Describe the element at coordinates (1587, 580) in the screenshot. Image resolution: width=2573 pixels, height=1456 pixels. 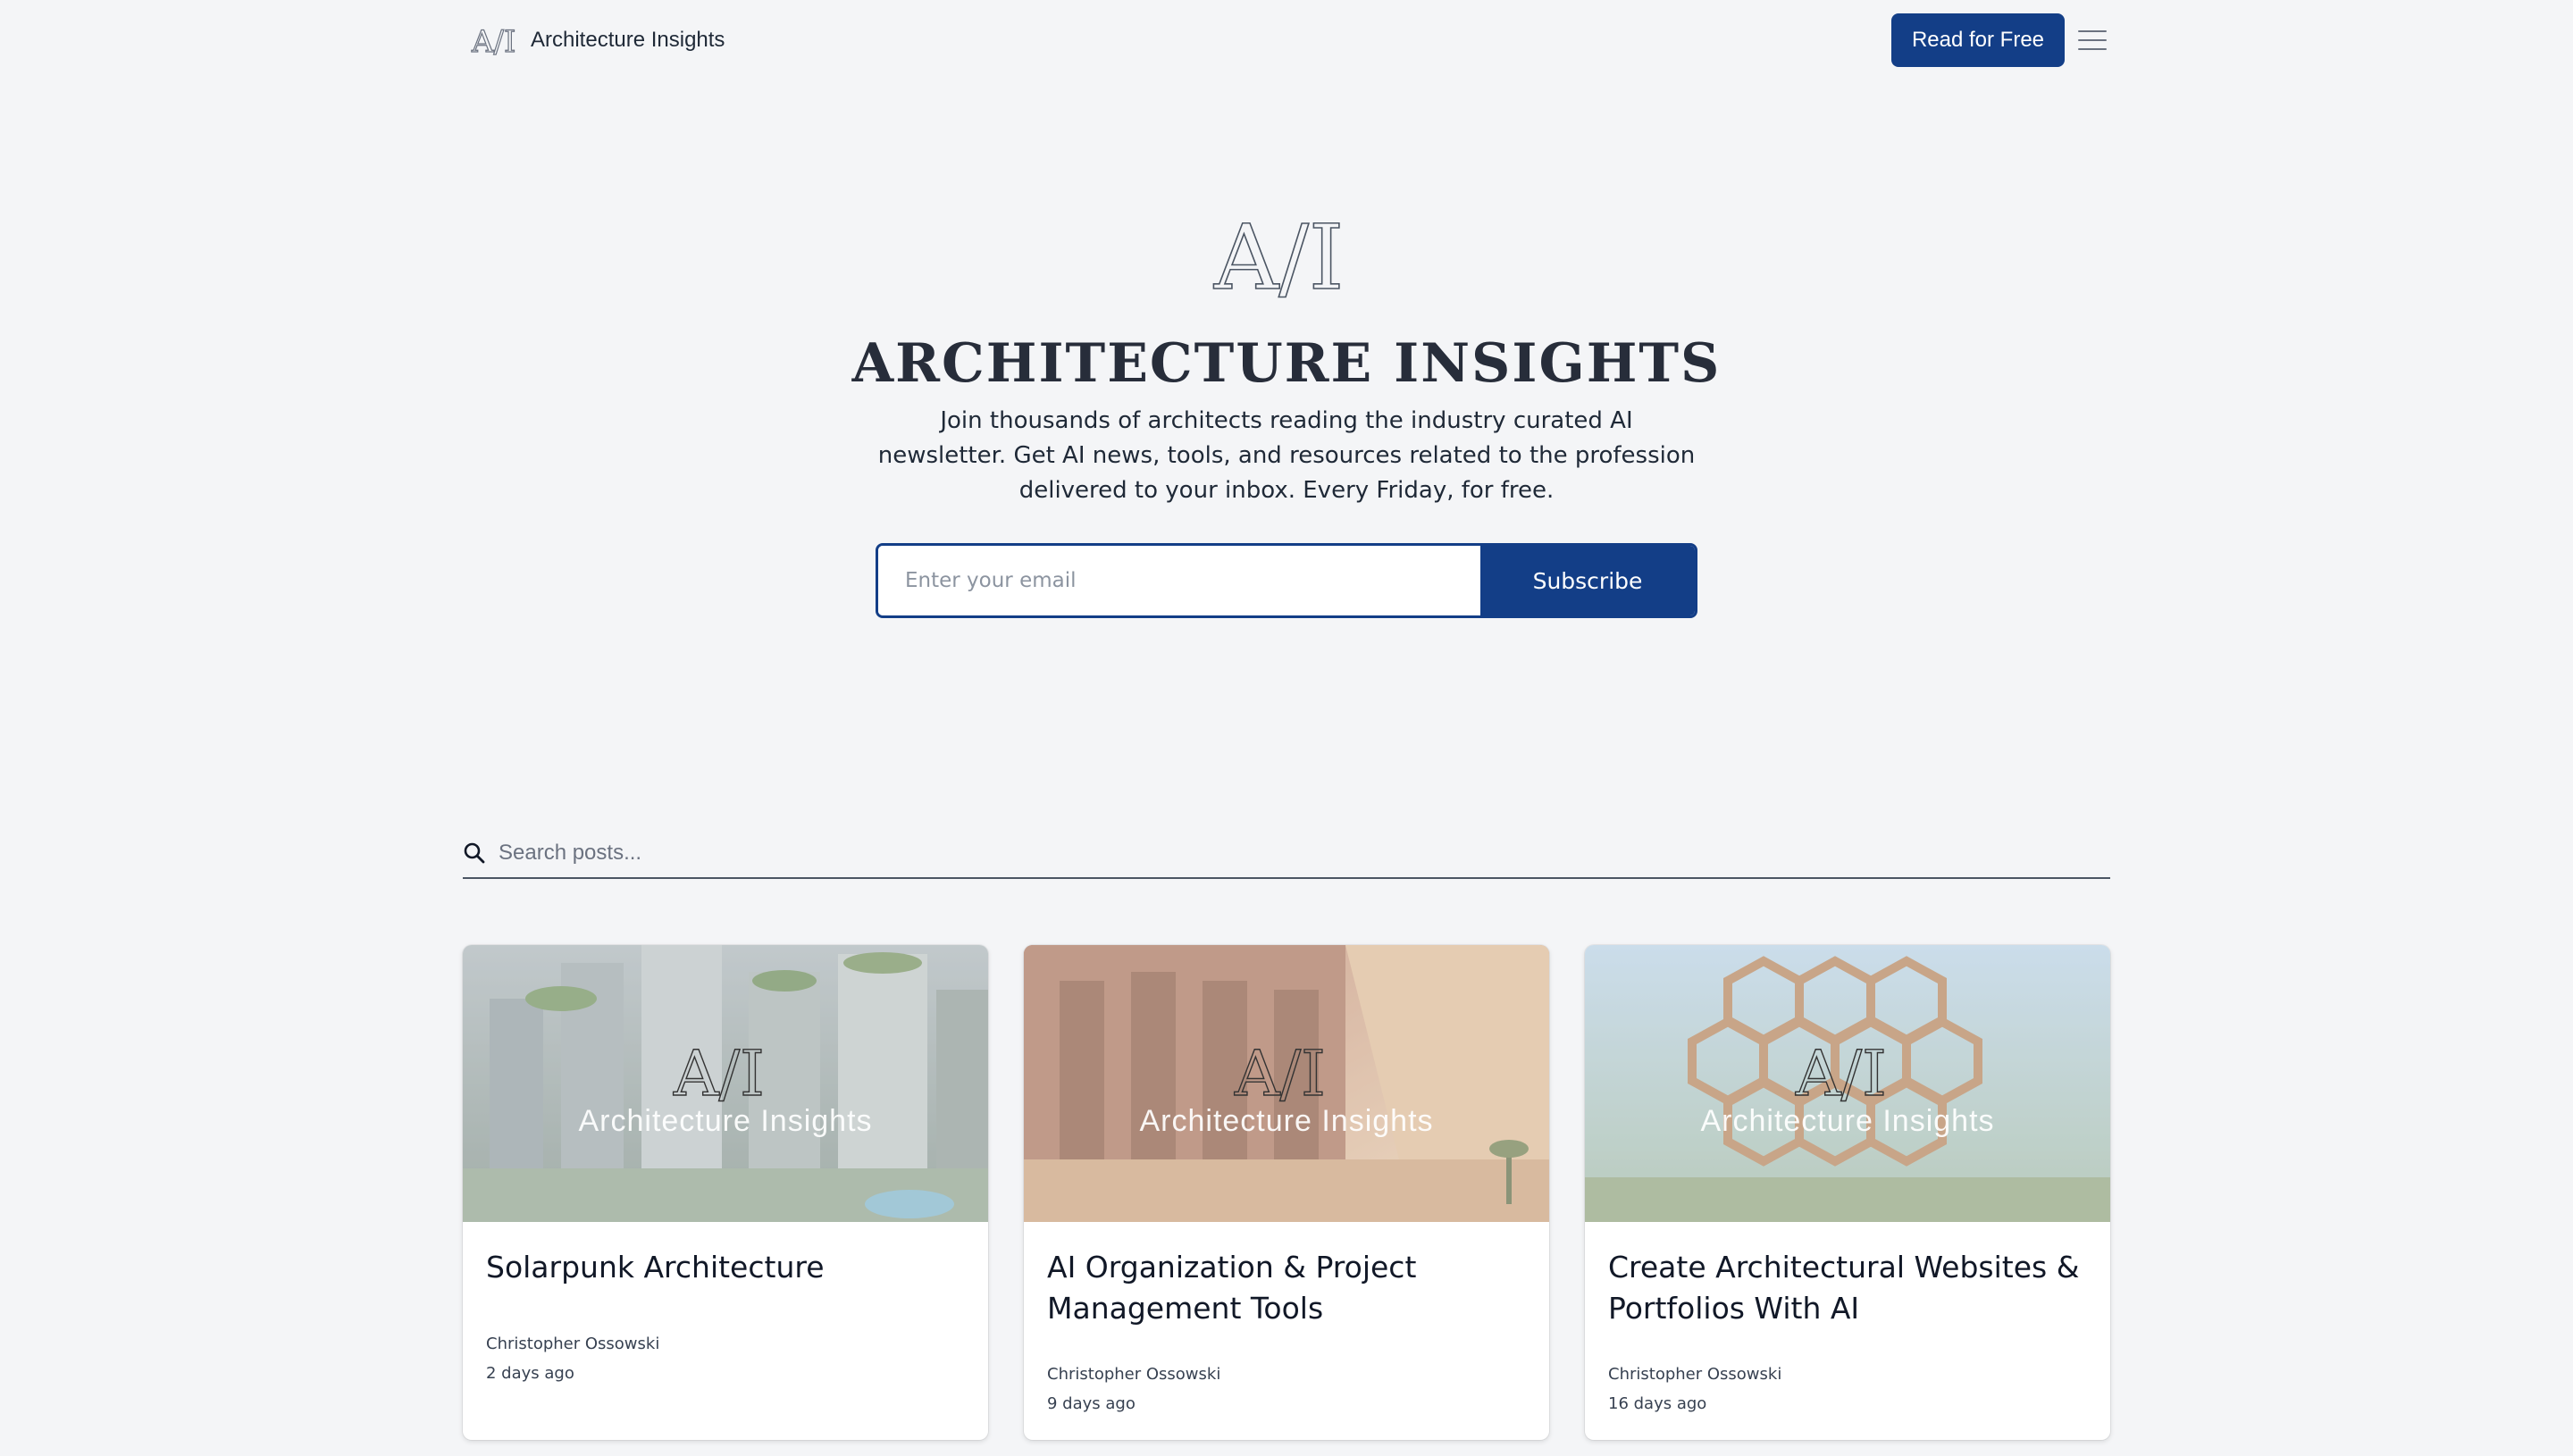
I see `subscribe-button: Subscribe` at that location.